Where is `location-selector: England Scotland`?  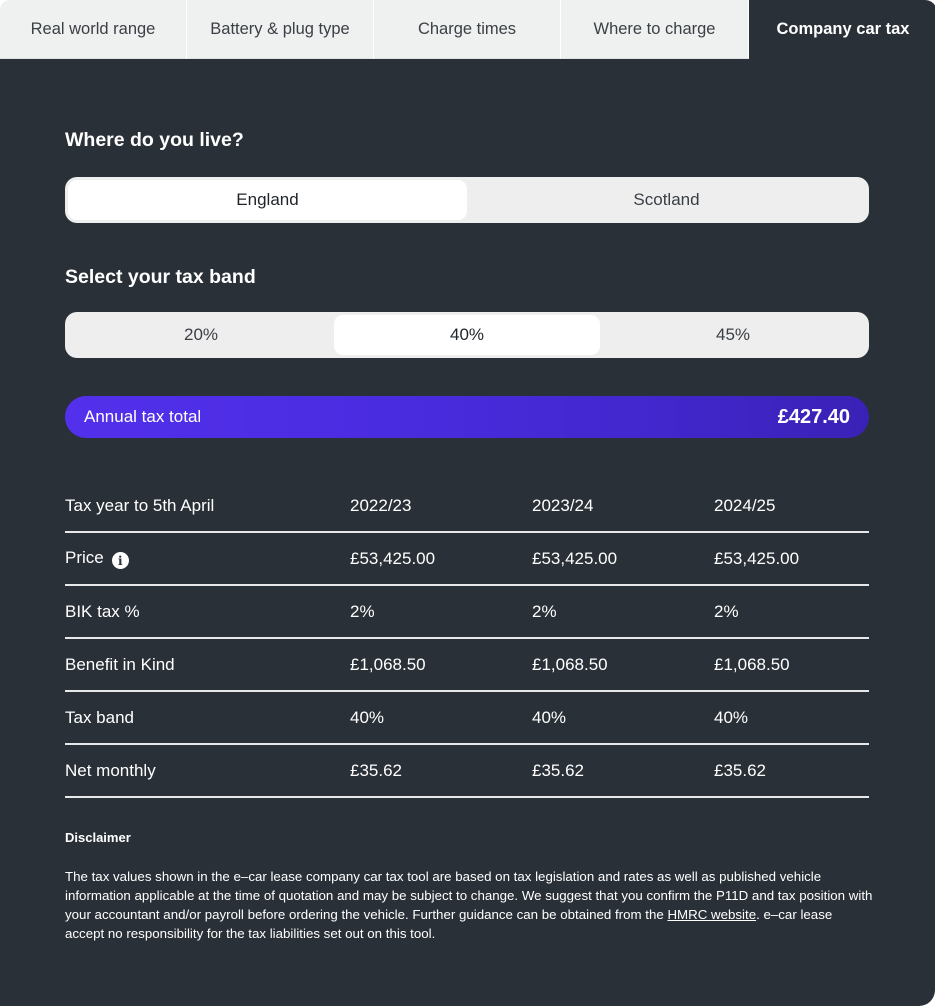
location-selector: England Scotland is located at coordinates (467, 200).